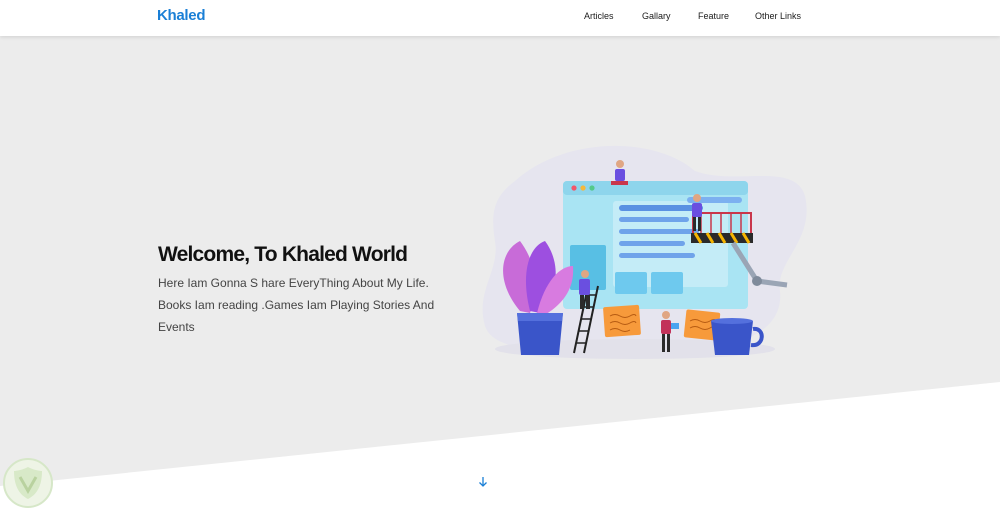 The image size is (1000, 510). What do you see at coordinates (483, 482) in the screenshot?
I see `arrow-down-icon` at bounding box center [483, 482].